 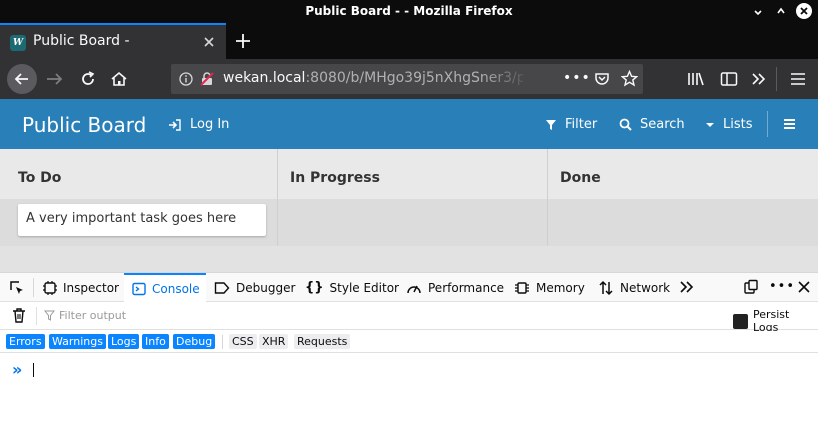 I want to click on list-title: Done, so click(x=683, y=174).